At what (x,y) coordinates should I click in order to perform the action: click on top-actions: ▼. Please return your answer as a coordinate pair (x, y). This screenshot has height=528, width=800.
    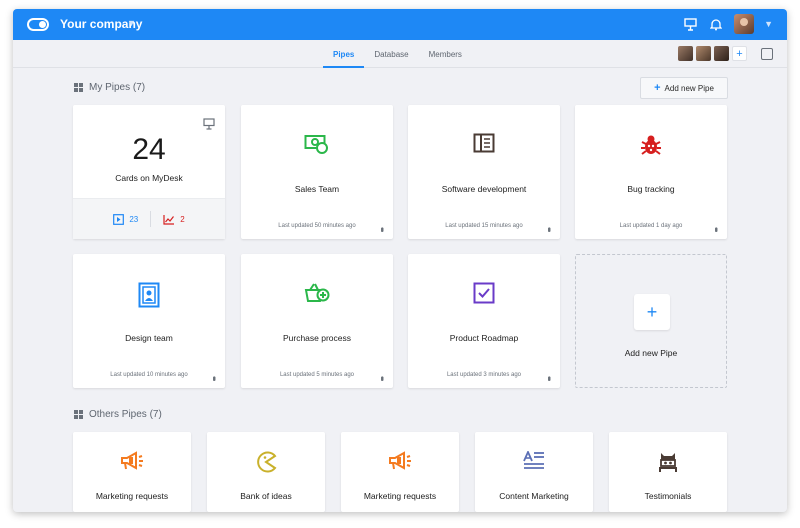
    Looking at the image, I should click on (727, 24).